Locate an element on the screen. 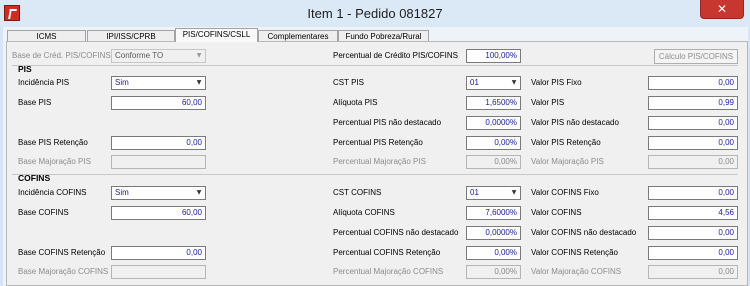  pis-group-divider is located at coordinates (375, 65).